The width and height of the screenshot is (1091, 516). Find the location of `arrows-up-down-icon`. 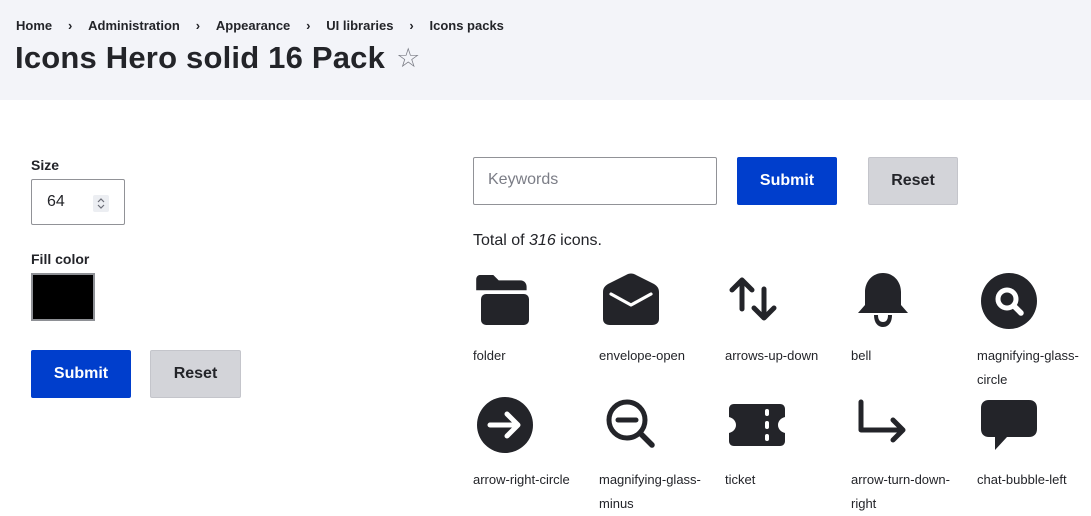

arrows-up-down-icon is located at coordinates (753, 299).